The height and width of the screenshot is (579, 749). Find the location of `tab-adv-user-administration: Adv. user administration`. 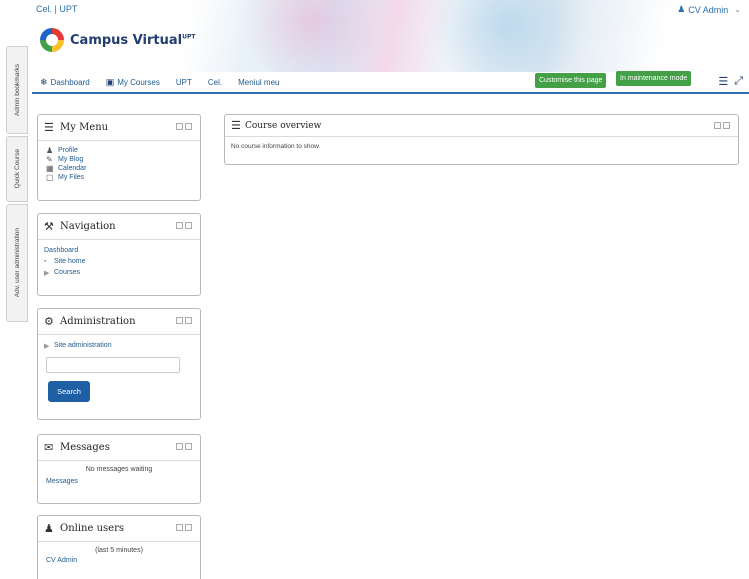

tab-adv-user-administration: Adv. user administration is located at coordinates (17, 263).